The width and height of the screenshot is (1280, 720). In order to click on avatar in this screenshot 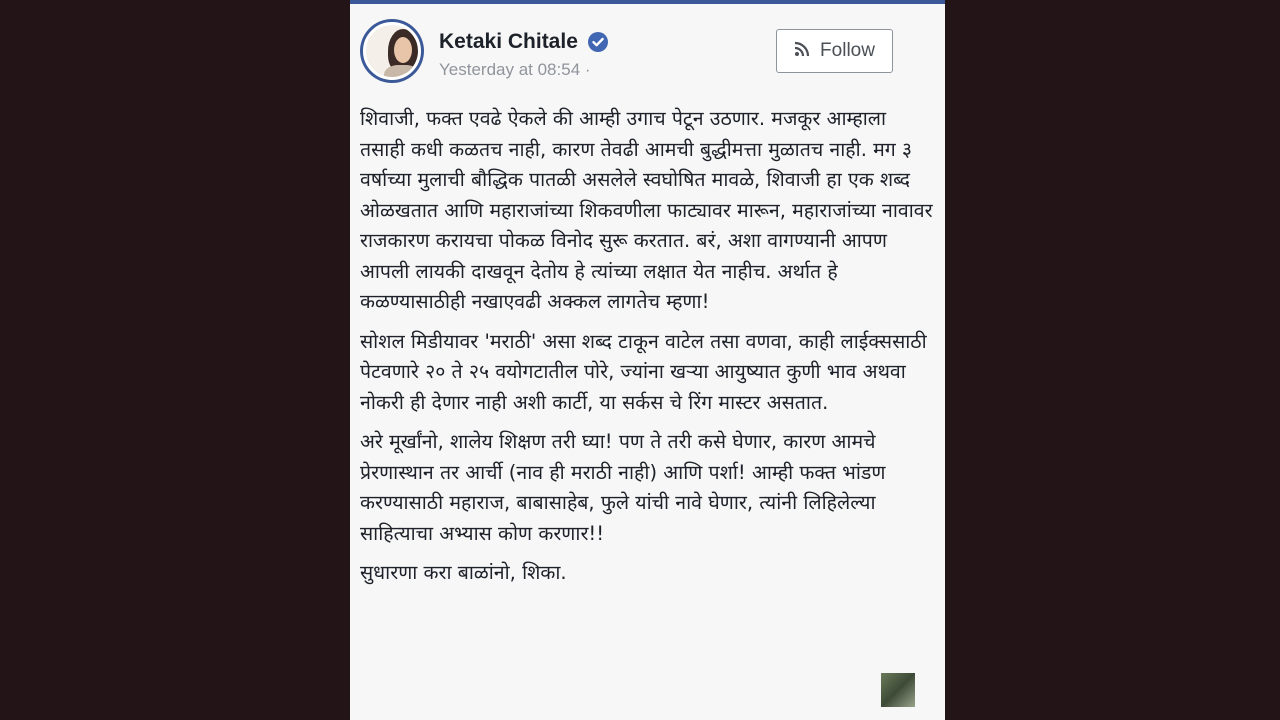, I will do `click(392, 51)`.